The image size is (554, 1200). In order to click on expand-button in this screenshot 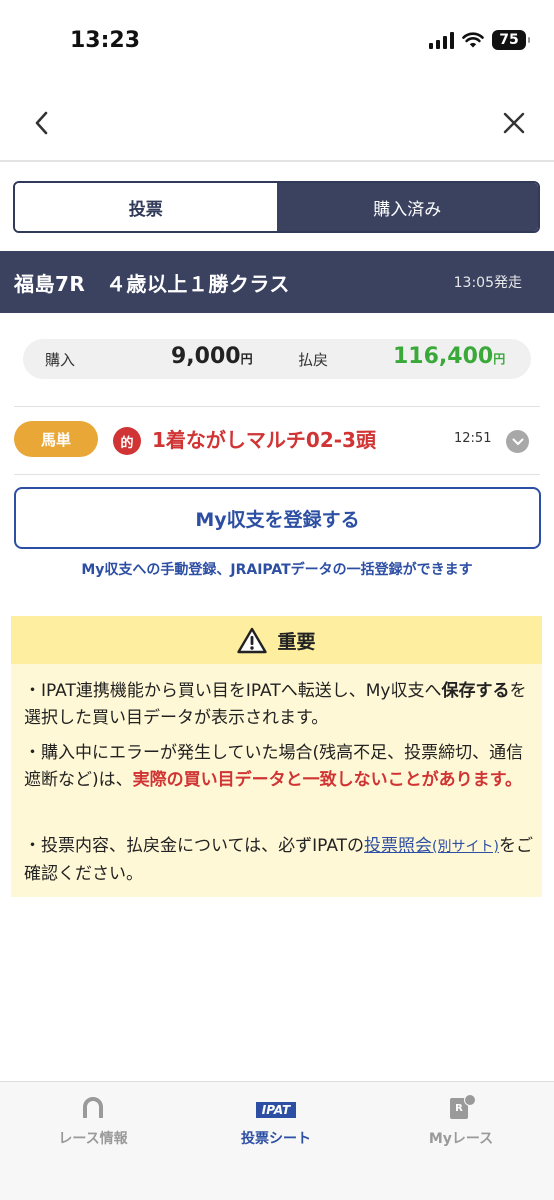, I will do `click(517, 441)`.